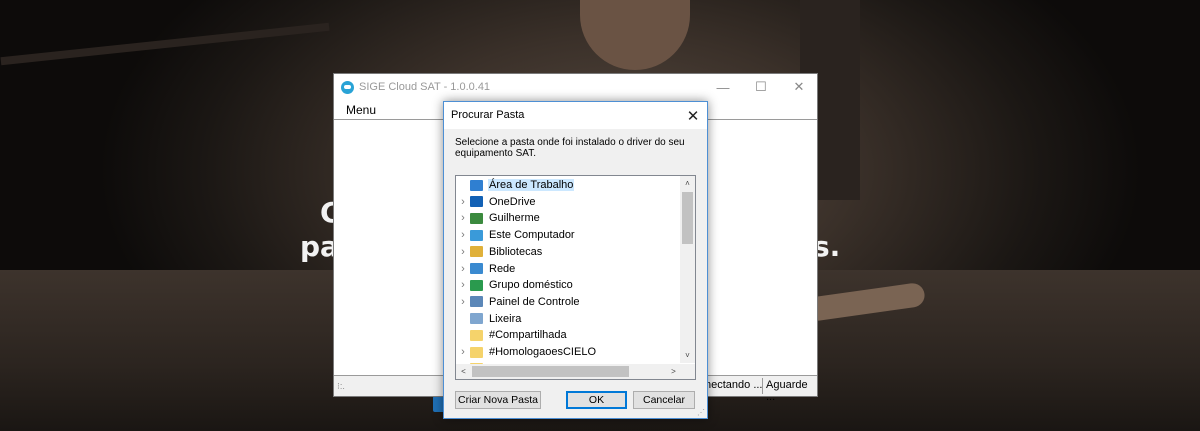  I want to click on status-grip: ⁝:., so click(341, 385).